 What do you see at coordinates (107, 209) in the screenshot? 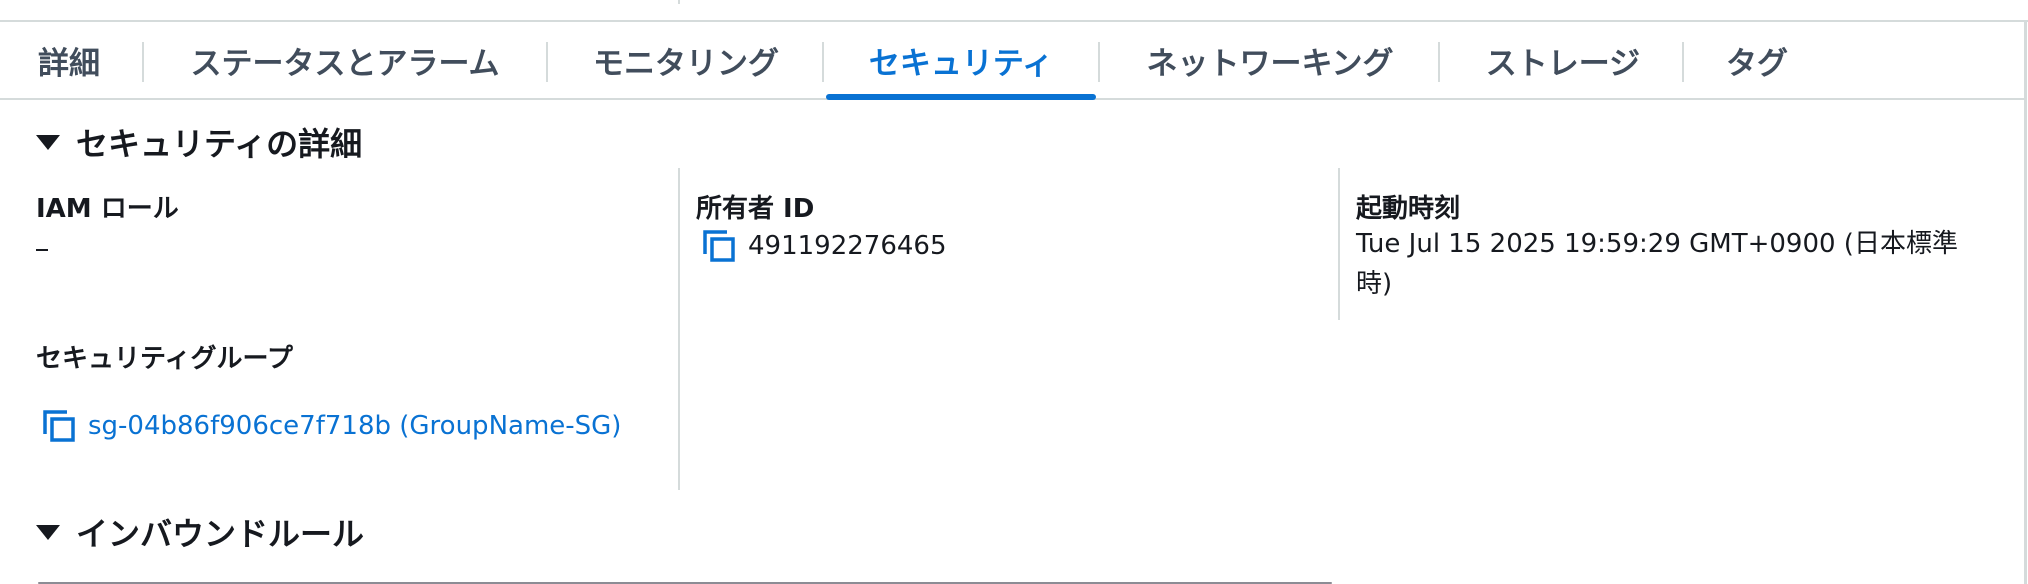
I see `iam-role-label: IAM ロール` at bounding box center [107, 209].